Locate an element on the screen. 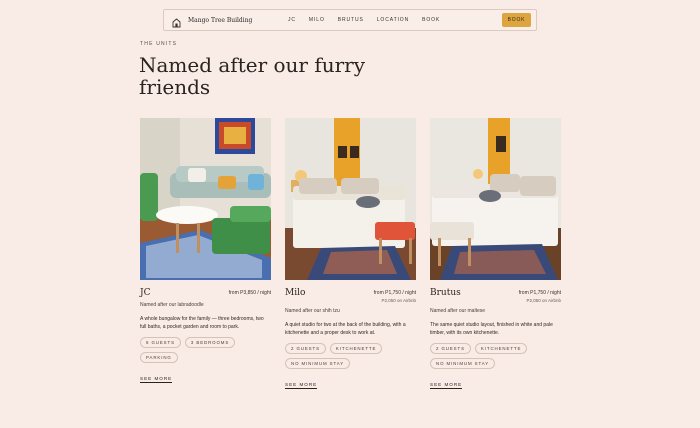 The width and height of the screenshot is (700, 428). tag-guests: 6 GUESTS is located at coordinates (160, 342).